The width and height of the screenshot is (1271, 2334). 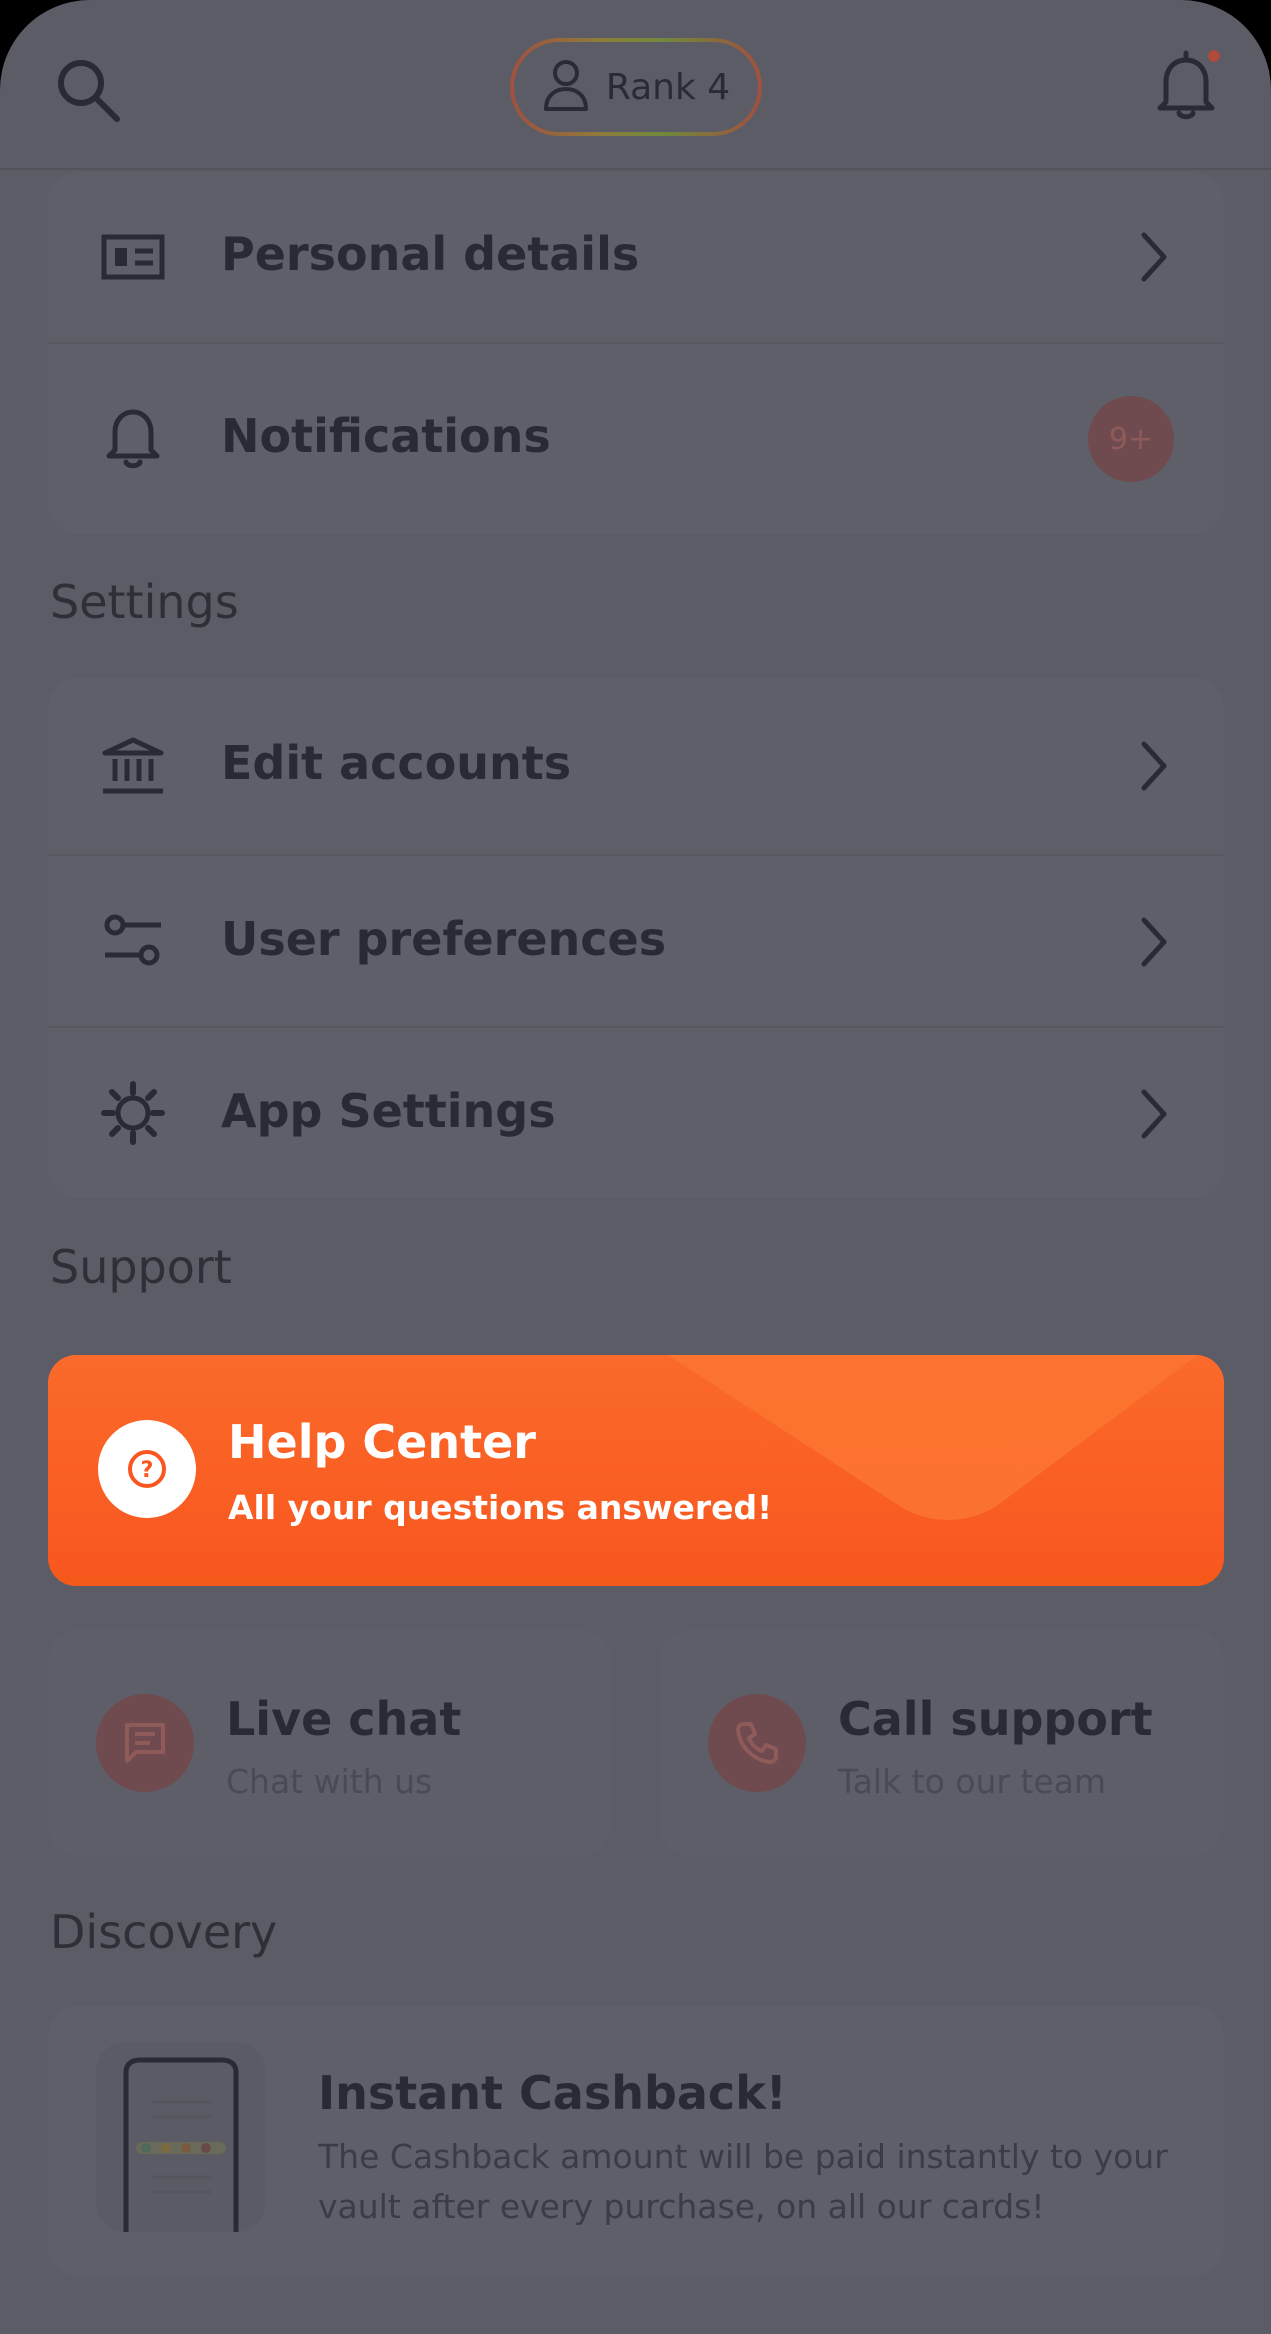 What do you see at coordinates (133, 437) in the screenshot?
I see `bell-icon` at bounding box center [133, 437].